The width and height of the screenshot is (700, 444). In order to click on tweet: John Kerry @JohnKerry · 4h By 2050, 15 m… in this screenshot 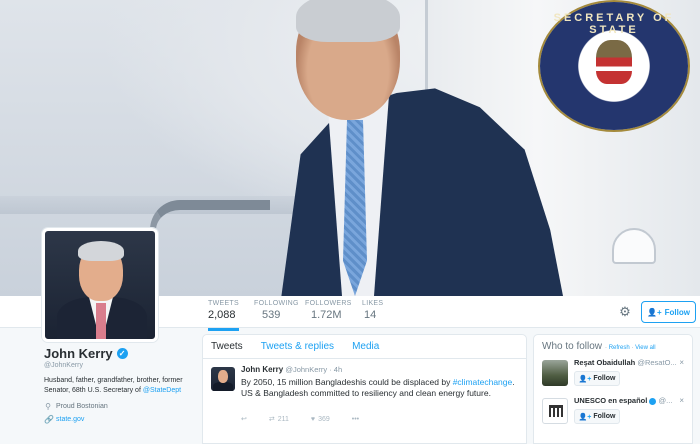, I will do `click(364, 390)`.